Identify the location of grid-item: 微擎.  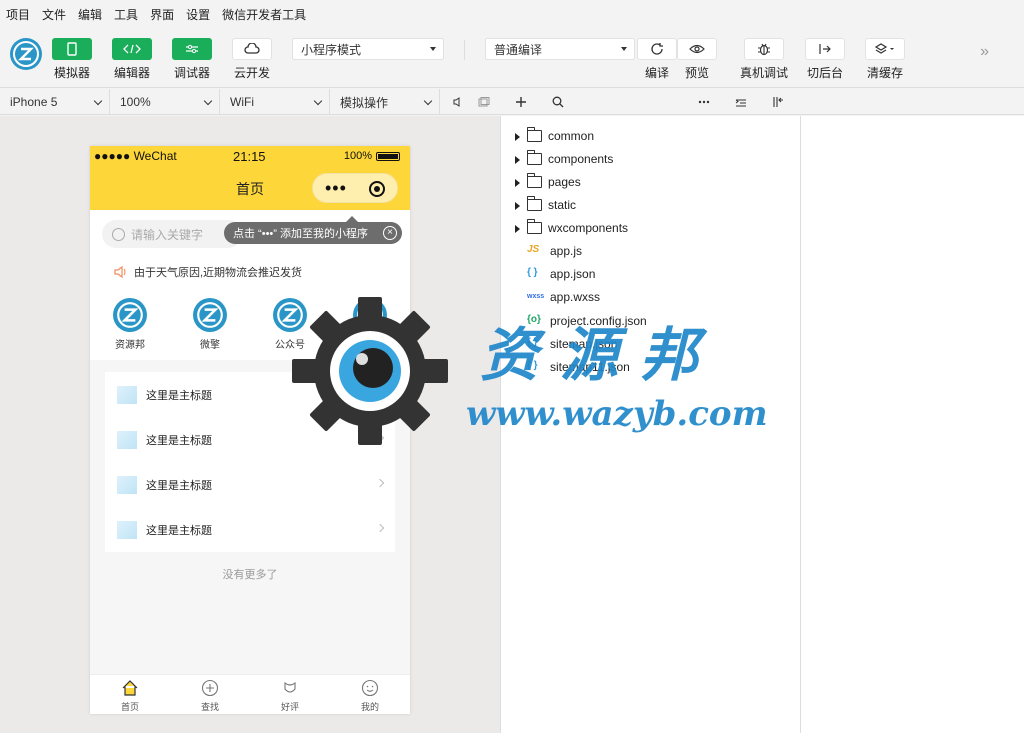
(210, 324).